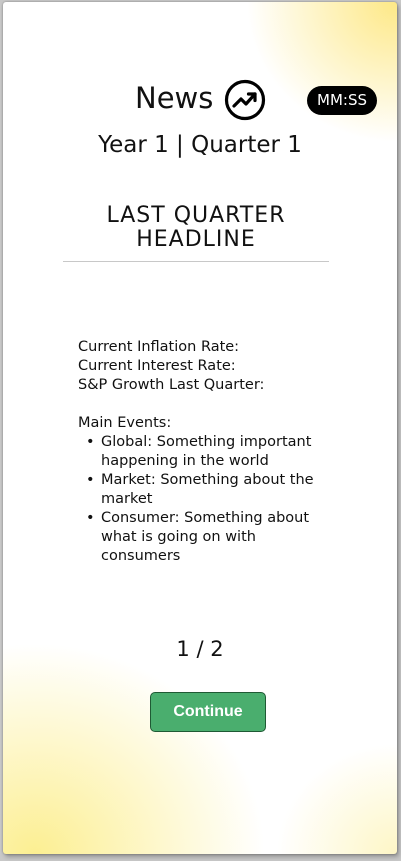  What do you see at coordinates (196, 227) in the screenshot?
I see `headline: LAST QUARTER HEADLINE` at bounding box center [196, 227].